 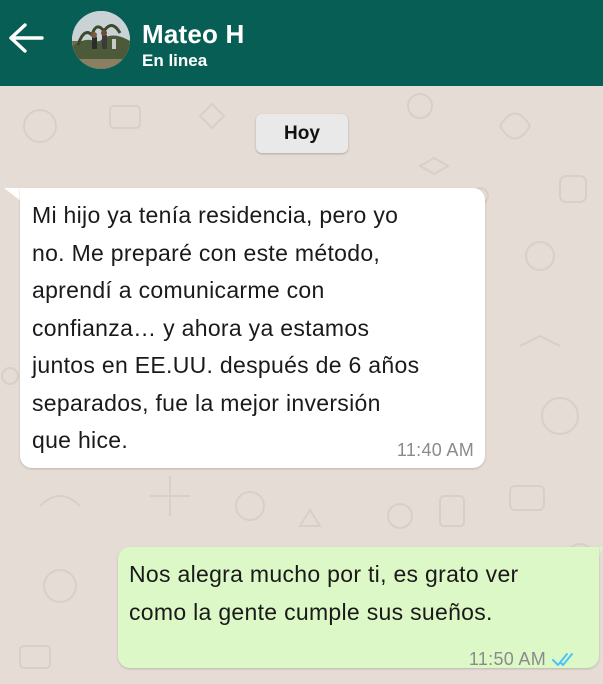 What do you see at coordinates (206, 402) in the screenshot?
I see `message-line: separados, fue la mejor inversión` at bounding box center [206, 402].